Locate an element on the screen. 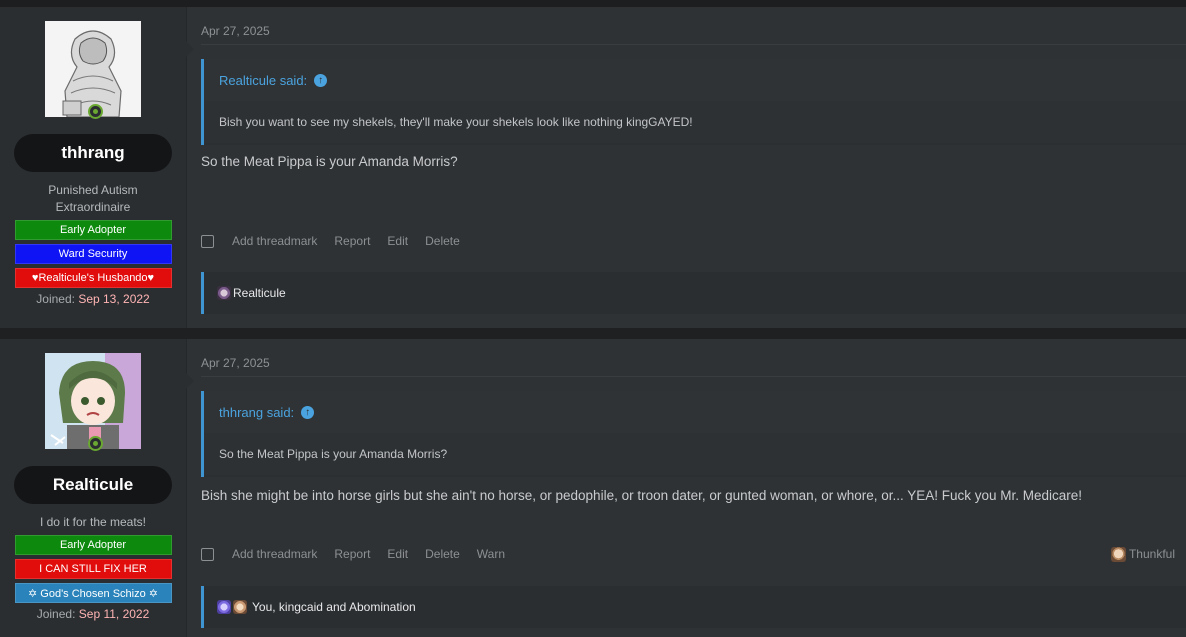 The width and height of the screenshot is (1186, 637). react-button-label: Thunkful is located at coordinates (1152, 554).